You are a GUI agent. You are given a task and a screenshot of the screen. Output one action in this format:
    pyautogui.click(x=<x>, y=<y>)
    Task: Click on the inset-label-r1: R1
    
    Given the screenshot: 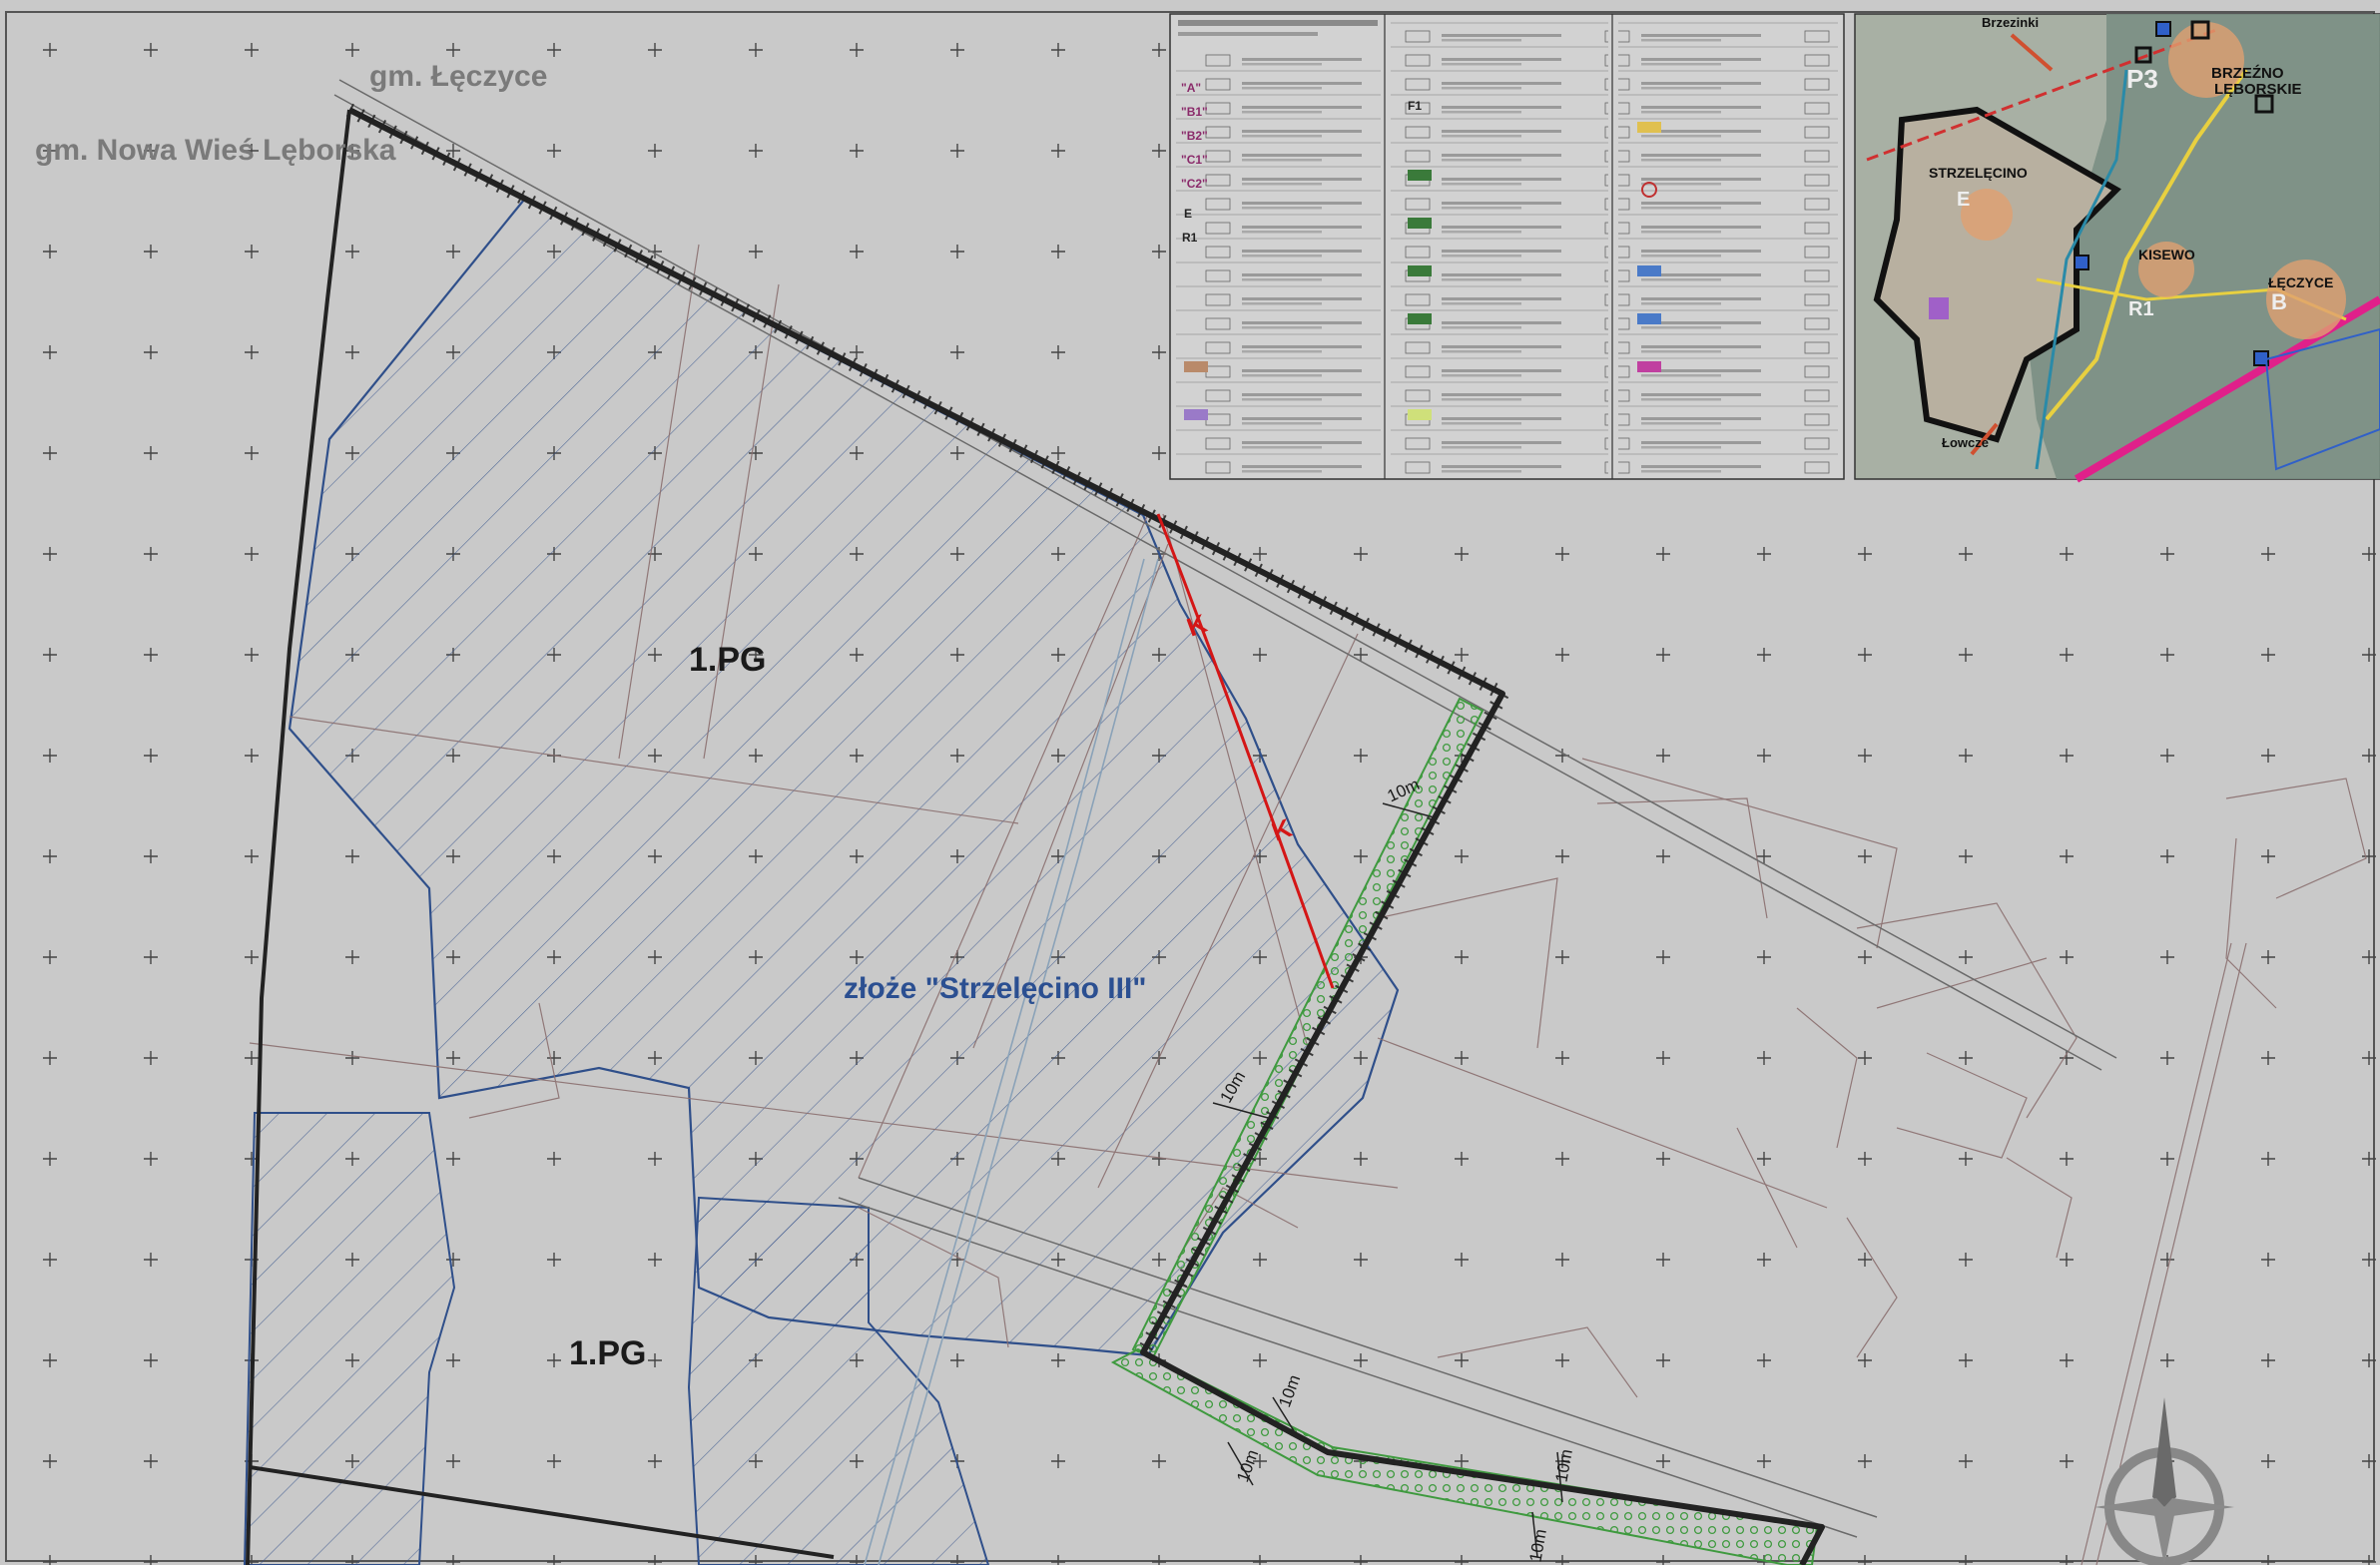 What is the action you would take?
    pyautogui.click(x=2141, y=309)
    